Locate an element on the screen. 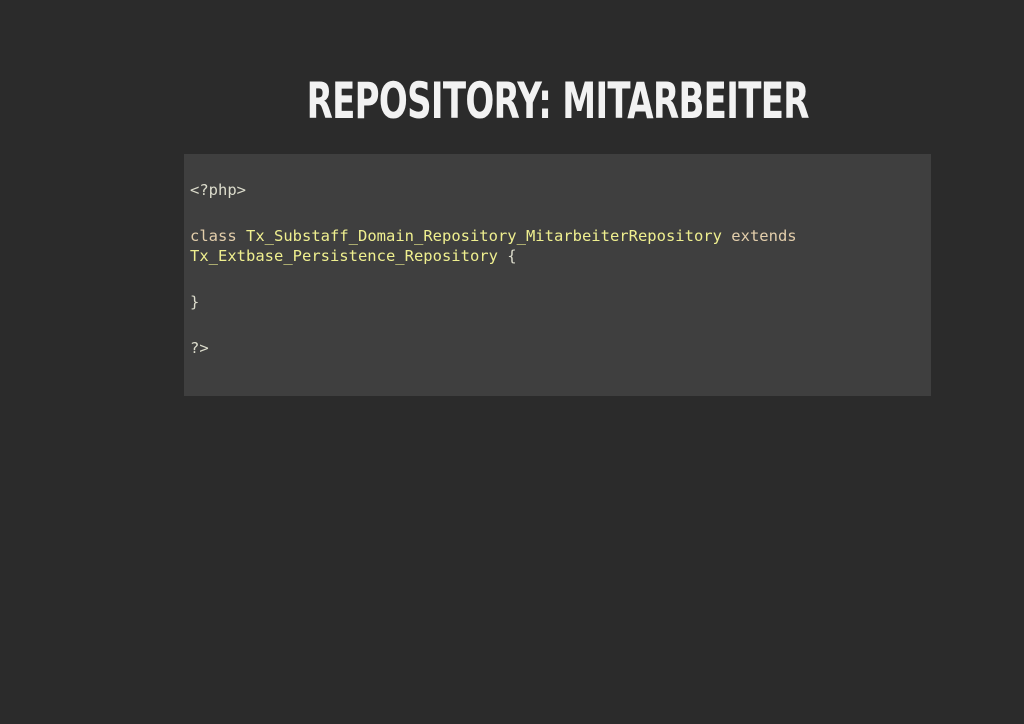  code-keyword-class: class is located at coordinates (213, 236).